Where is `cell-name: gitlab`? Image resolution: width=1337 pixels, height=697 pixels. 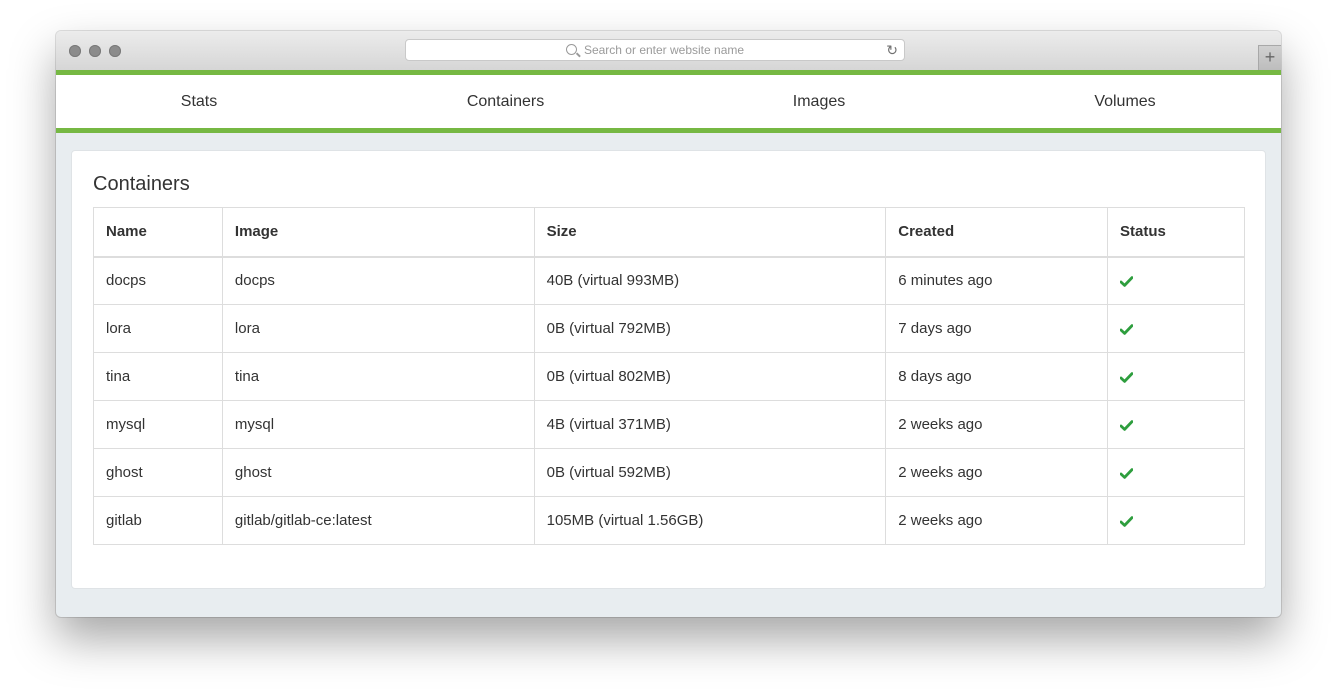 cell-name: gitlab is located at coordinates (158, 520).